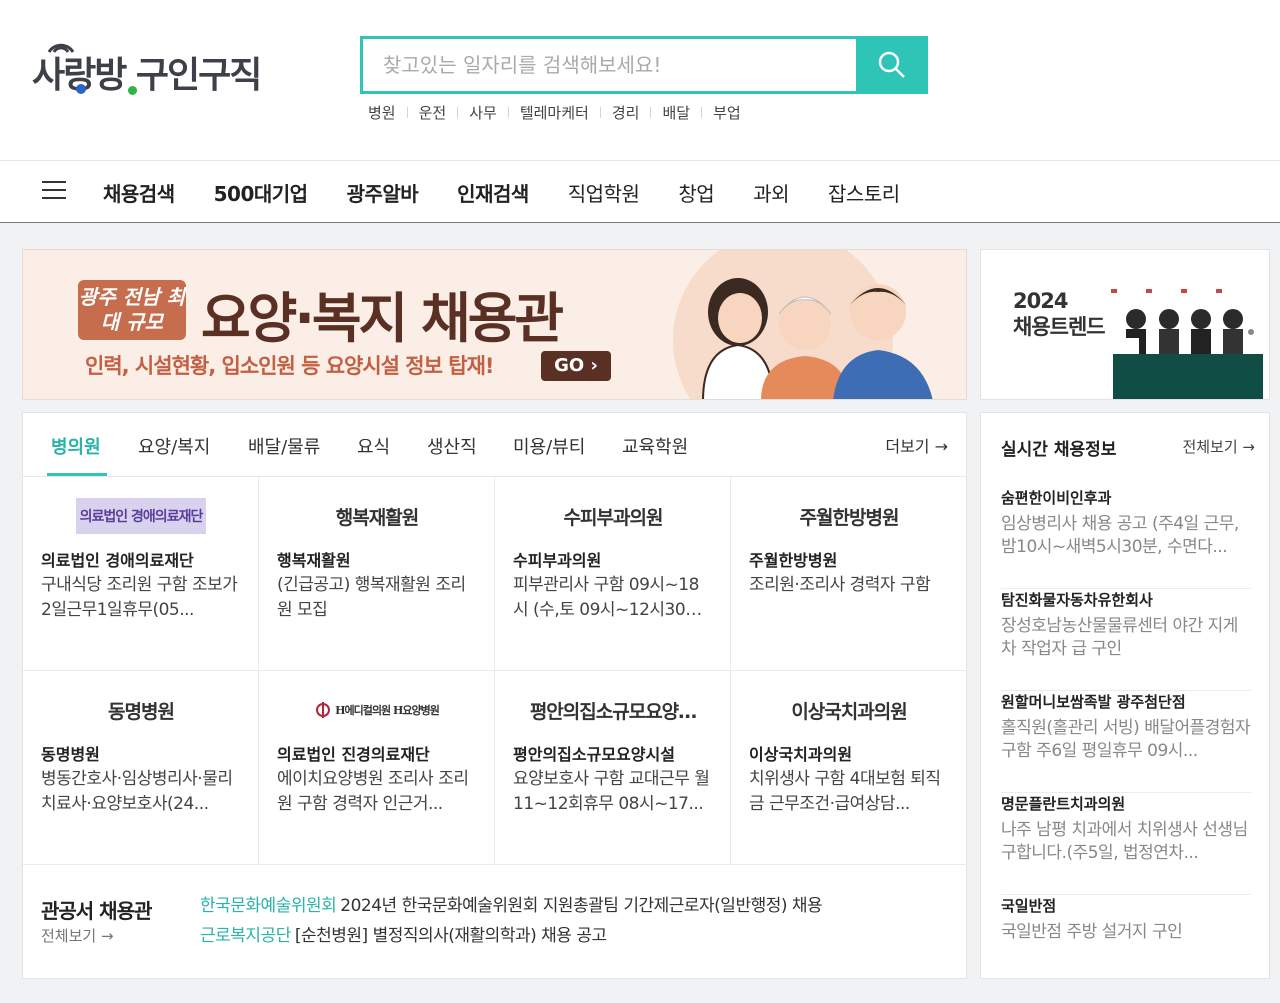 This screenshot has width=1280, height=1003. Describe the element at coordinates (576, 366) in the screenshot. I see `banner-go-button: GO ›` at that location.